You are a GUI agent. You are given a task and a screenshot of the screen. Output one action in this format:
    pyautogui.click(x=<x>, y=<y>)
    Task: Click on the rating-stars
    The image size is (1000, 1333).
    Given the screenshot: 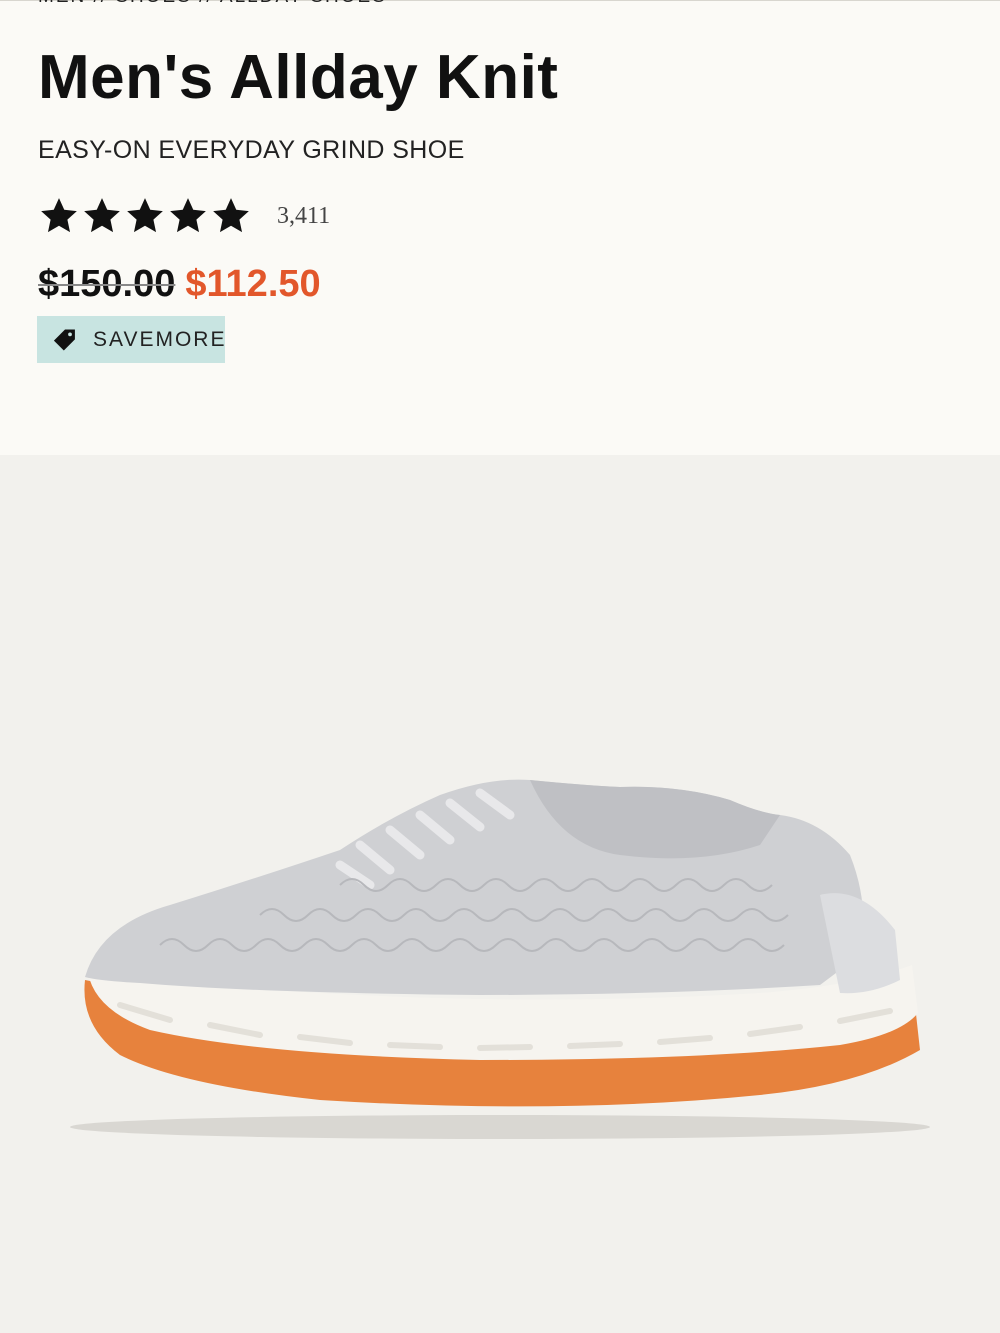 What is the action you would take?
    pyautogui.click(x=145, y=216)
    